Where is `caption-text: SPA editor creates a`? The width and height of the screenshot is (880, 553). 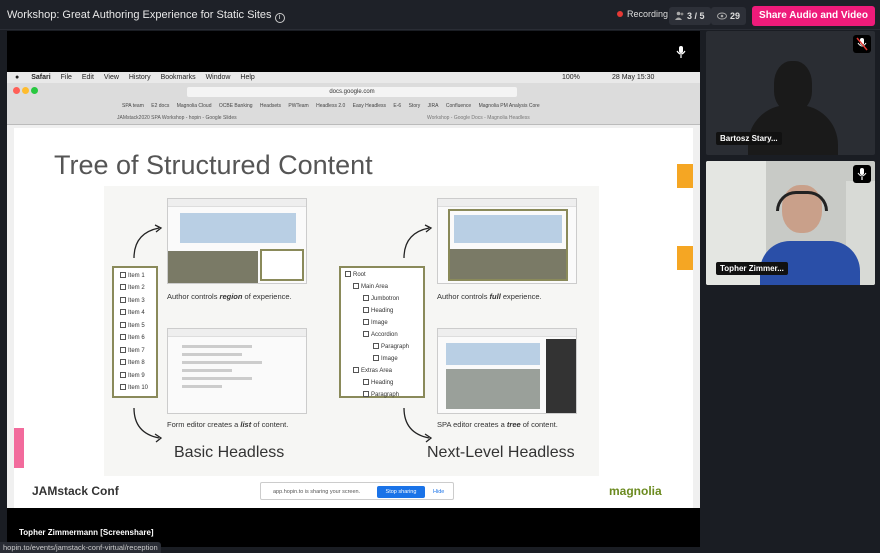
caption-text: SPA editor creates a is located at coordinates (472, 424).